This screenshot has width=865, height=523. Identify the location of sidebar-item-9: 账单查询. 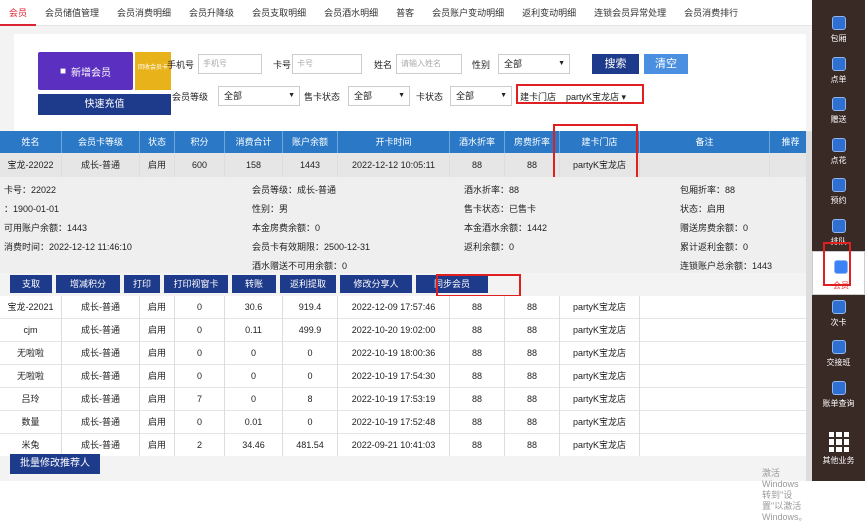
(838, 395).